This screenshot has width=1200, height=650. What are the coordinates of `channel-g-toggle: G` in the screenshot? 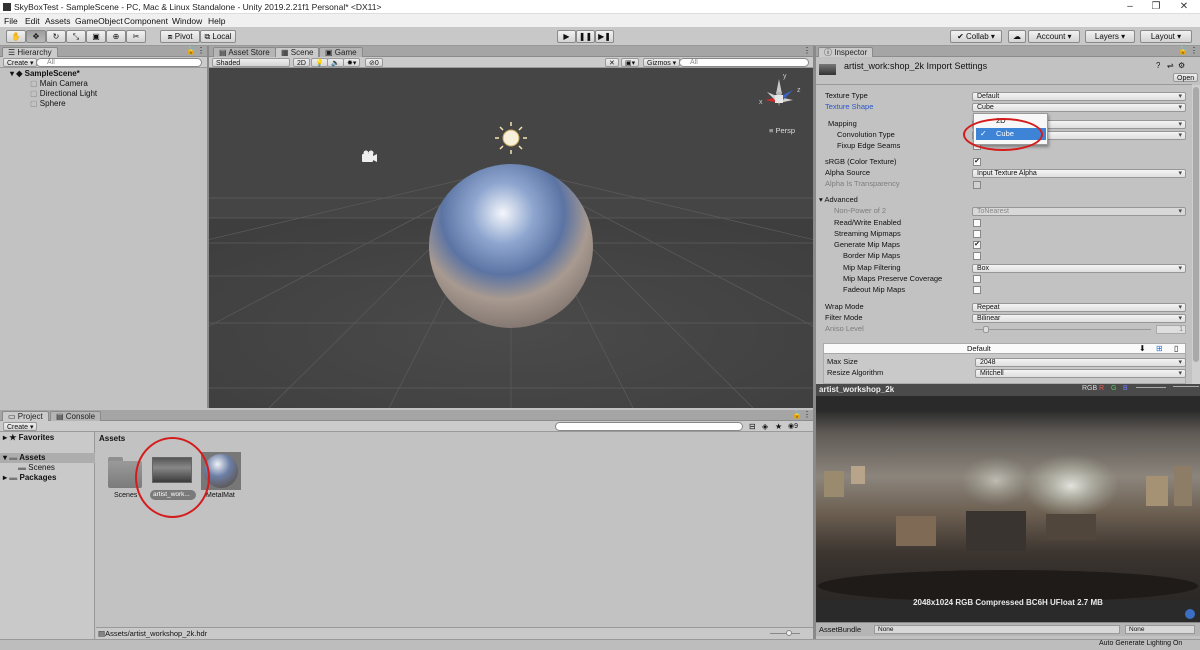 It's located at (1113, 388).